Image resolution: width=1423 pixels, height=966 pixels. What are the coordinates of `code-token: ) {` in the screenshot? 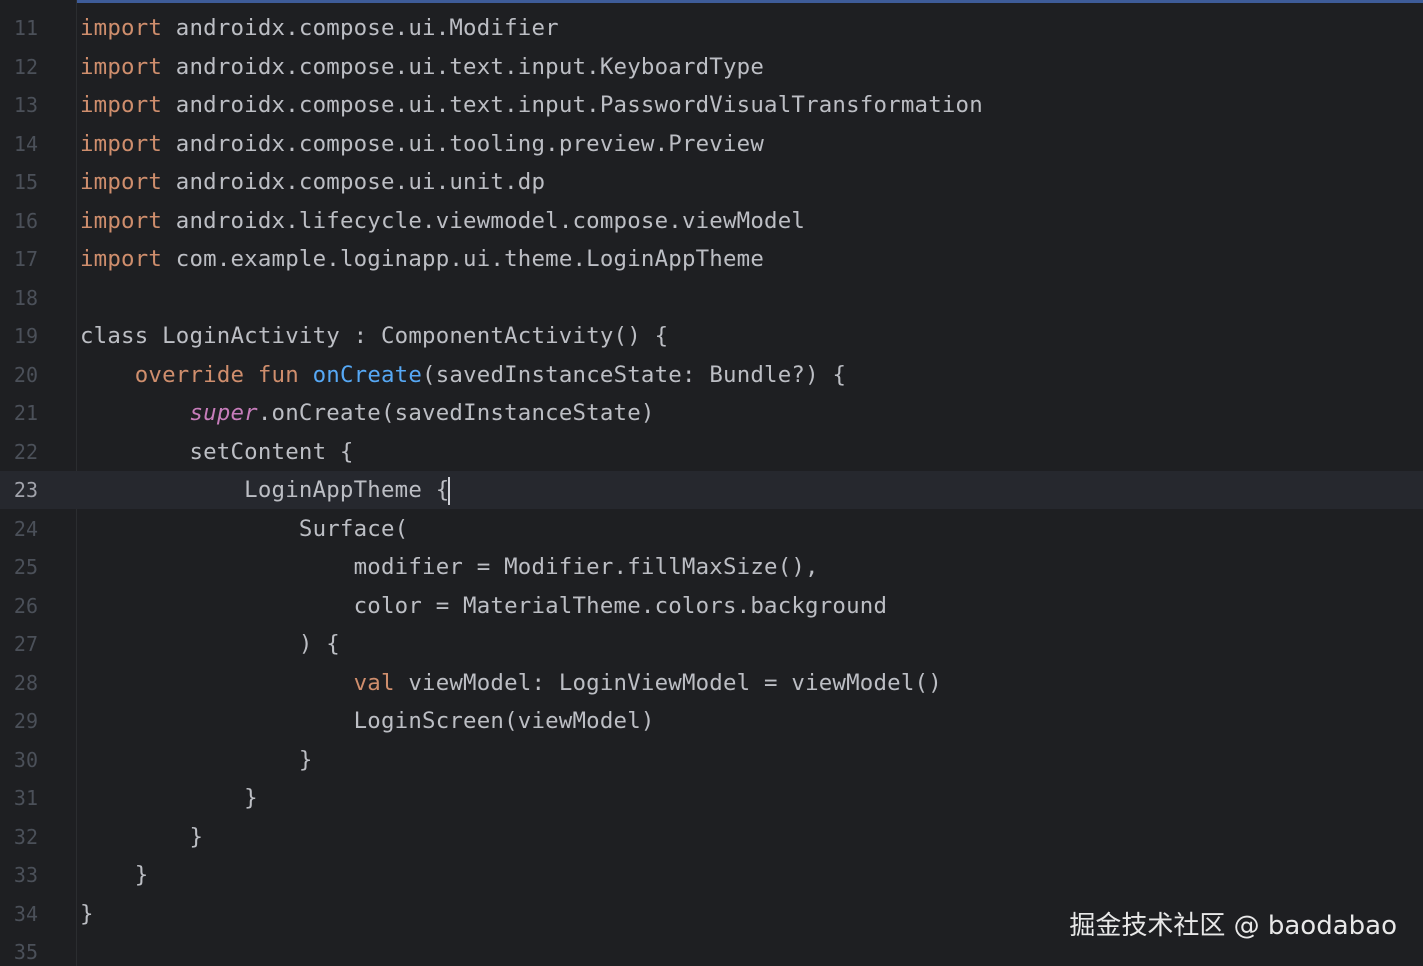 It's located at (210, 644).